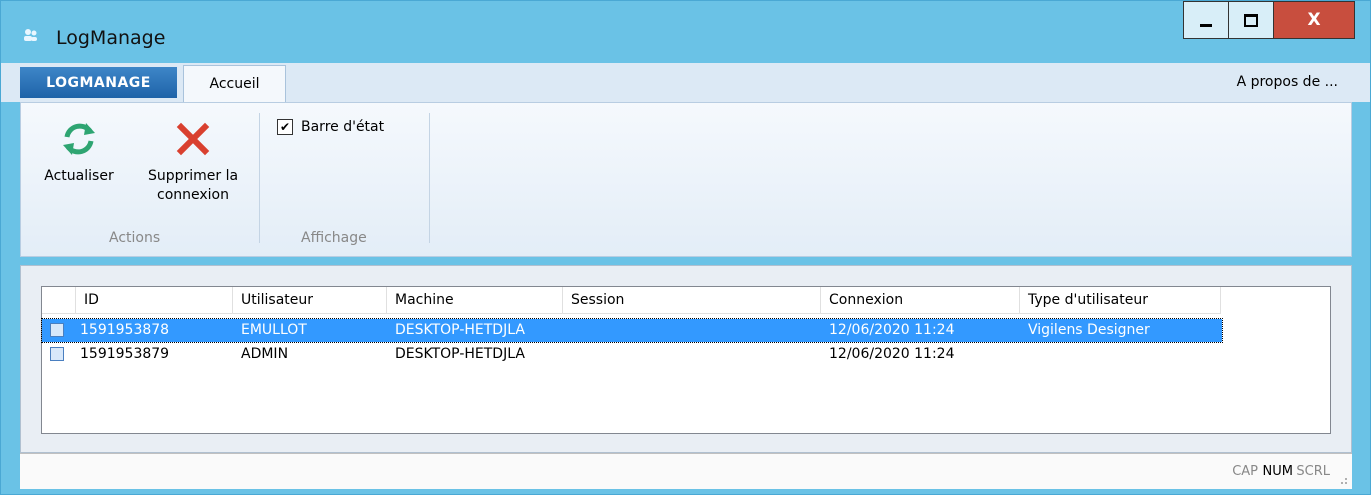 This screenshot has height=495, width=1371. I want to click on column-header-session: Session, so click(692, 300).